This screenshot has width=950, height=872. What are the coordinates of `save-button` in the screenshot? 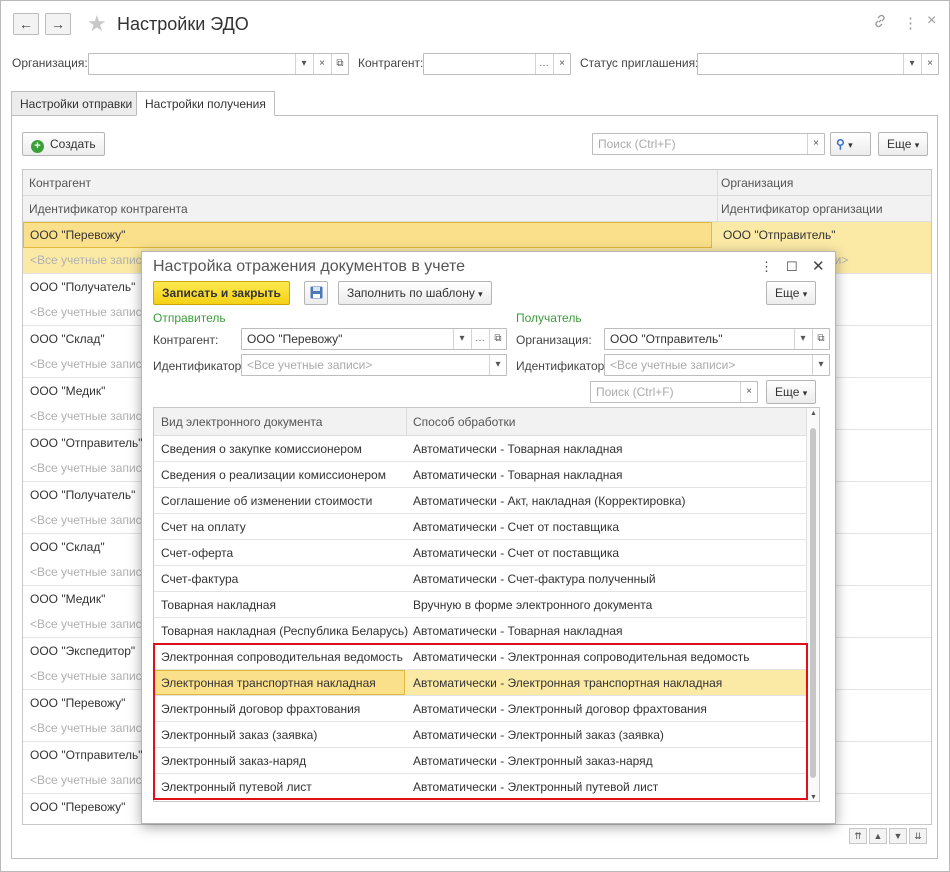 It's located at (316, 293).